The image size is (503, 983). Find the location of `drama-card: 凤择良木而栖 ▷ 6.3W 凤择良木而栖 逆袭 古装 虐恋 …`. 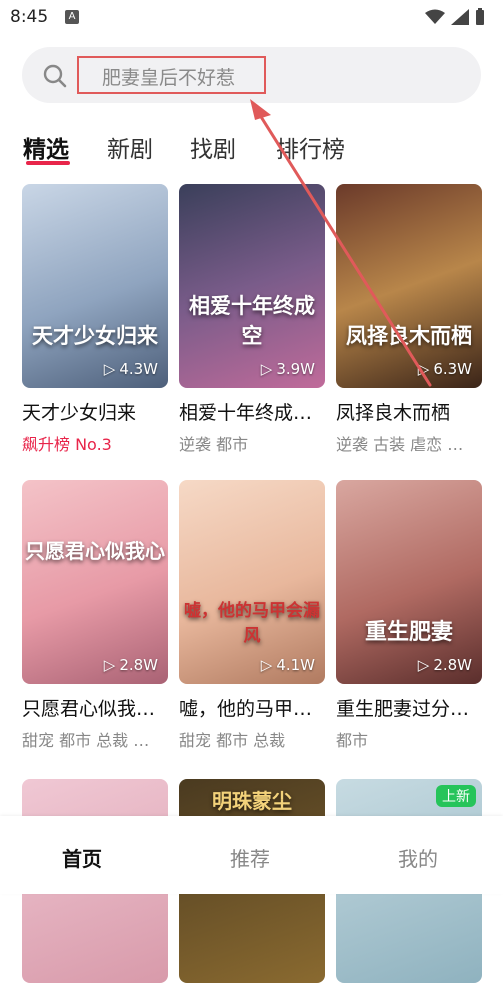

drama-card: 凤择良木而栖 ▷ 6.3W 凤择良木而栖 逆袭 古装 虐恋 … is located at coordinates (409, 319).